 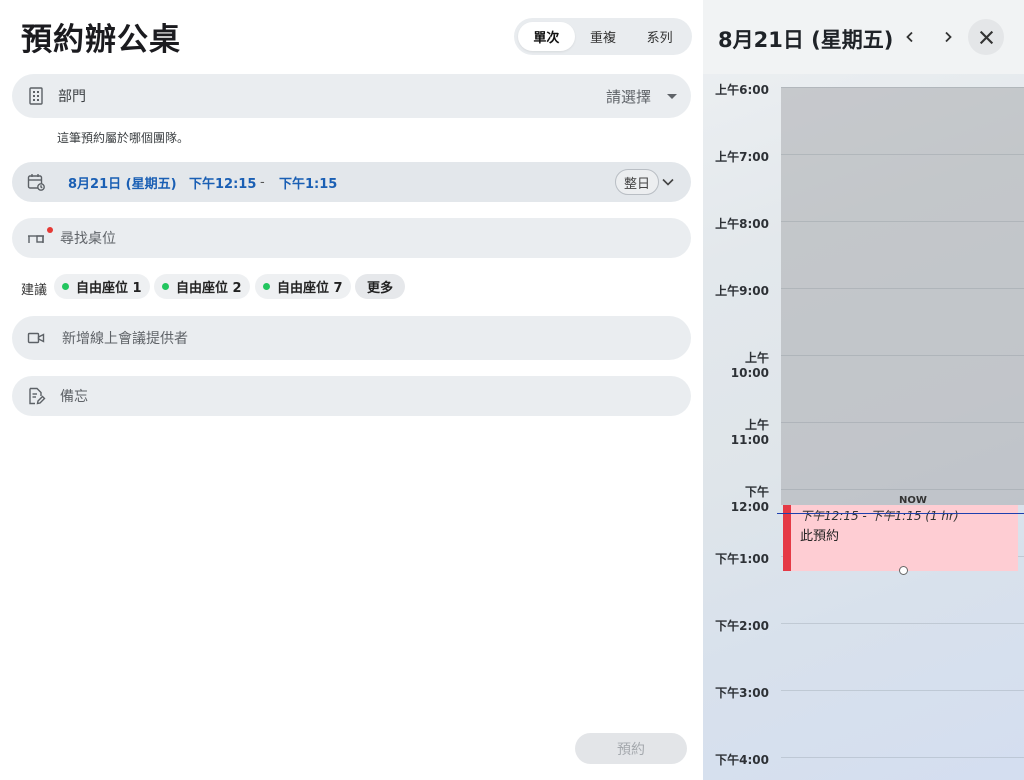 I want to click on building-icon, so click(x=36, y=96).